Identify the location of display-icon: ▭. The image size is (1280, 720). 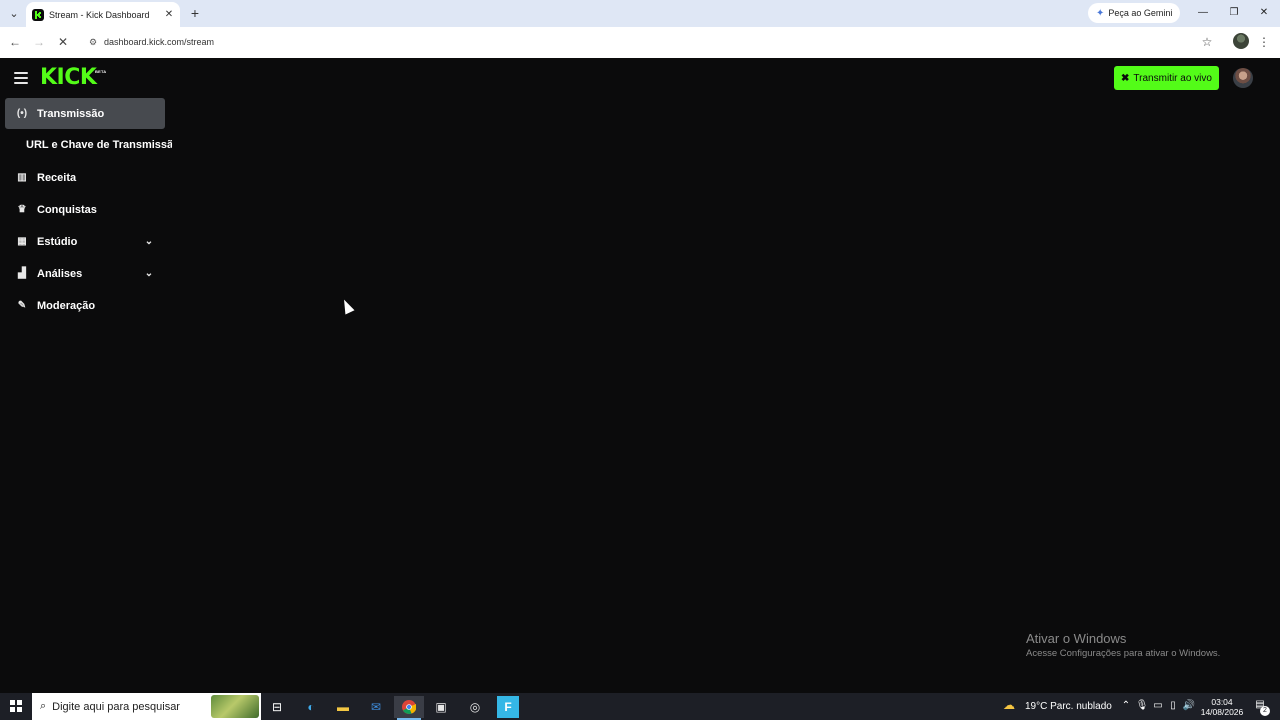
(1158, 705).